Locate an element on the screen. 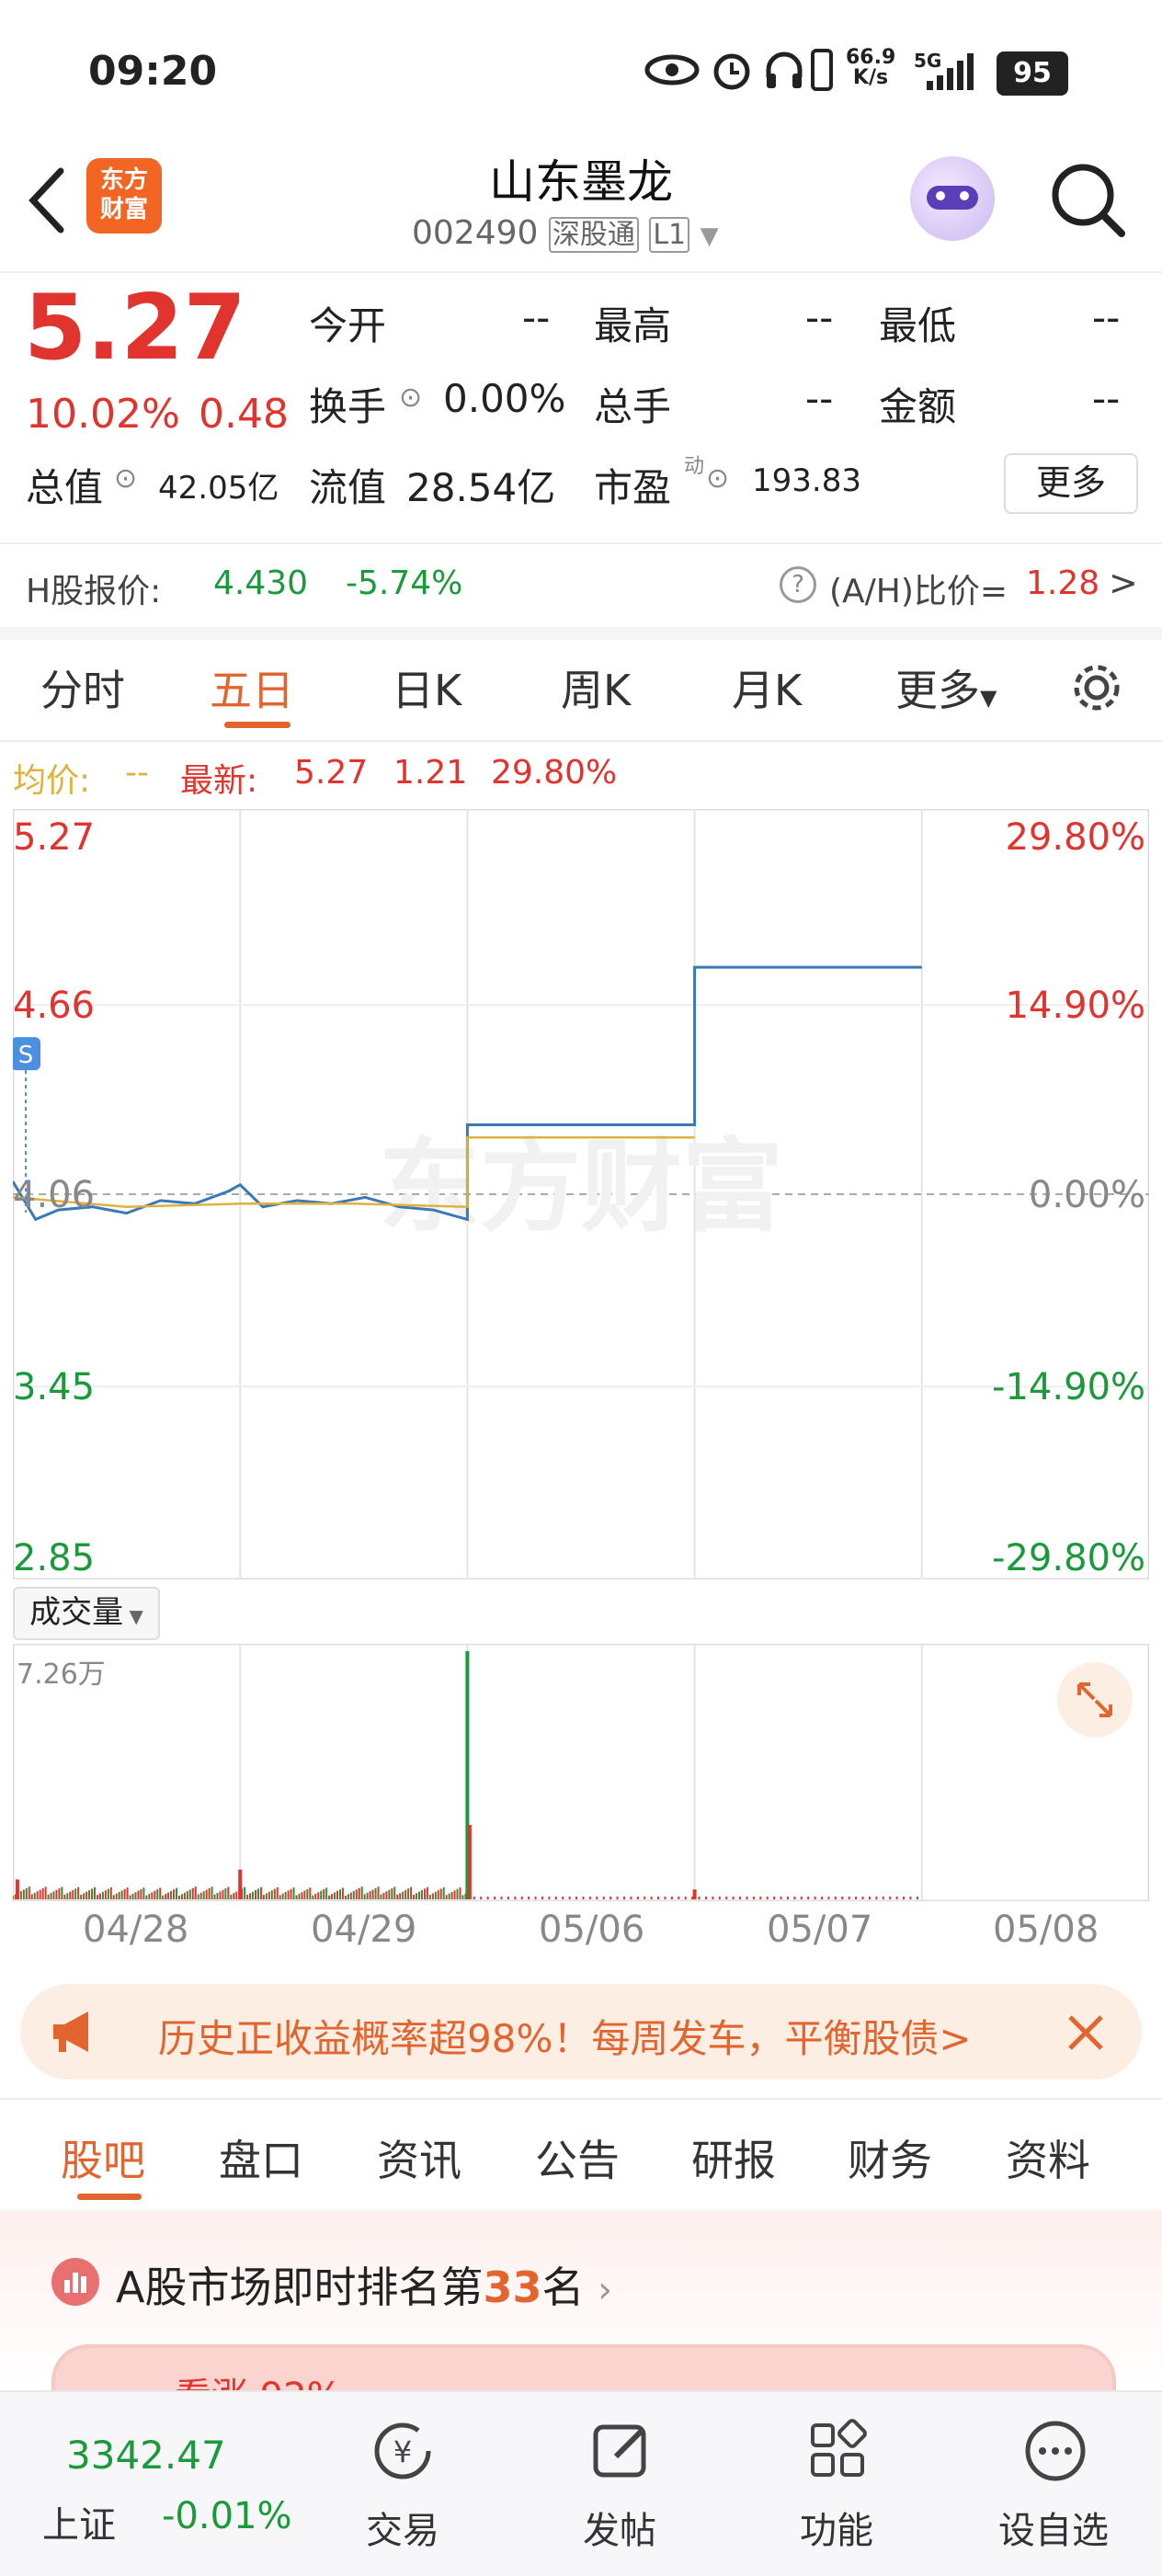  nav-trade: ¥ 交易 is located at coordinates (403, 2484).